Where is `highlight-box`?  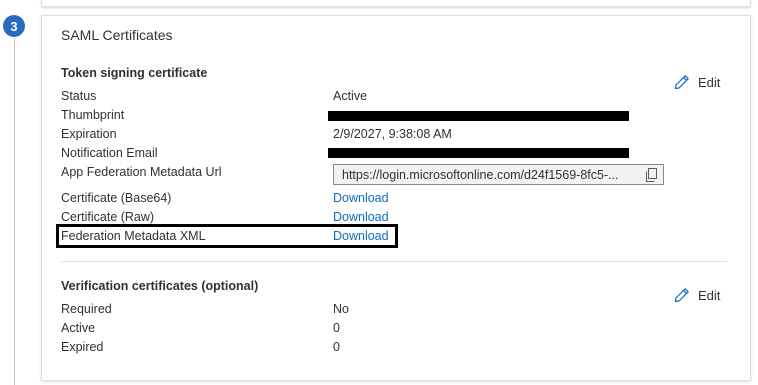 highlight-box is located at coordinates (227, 236).